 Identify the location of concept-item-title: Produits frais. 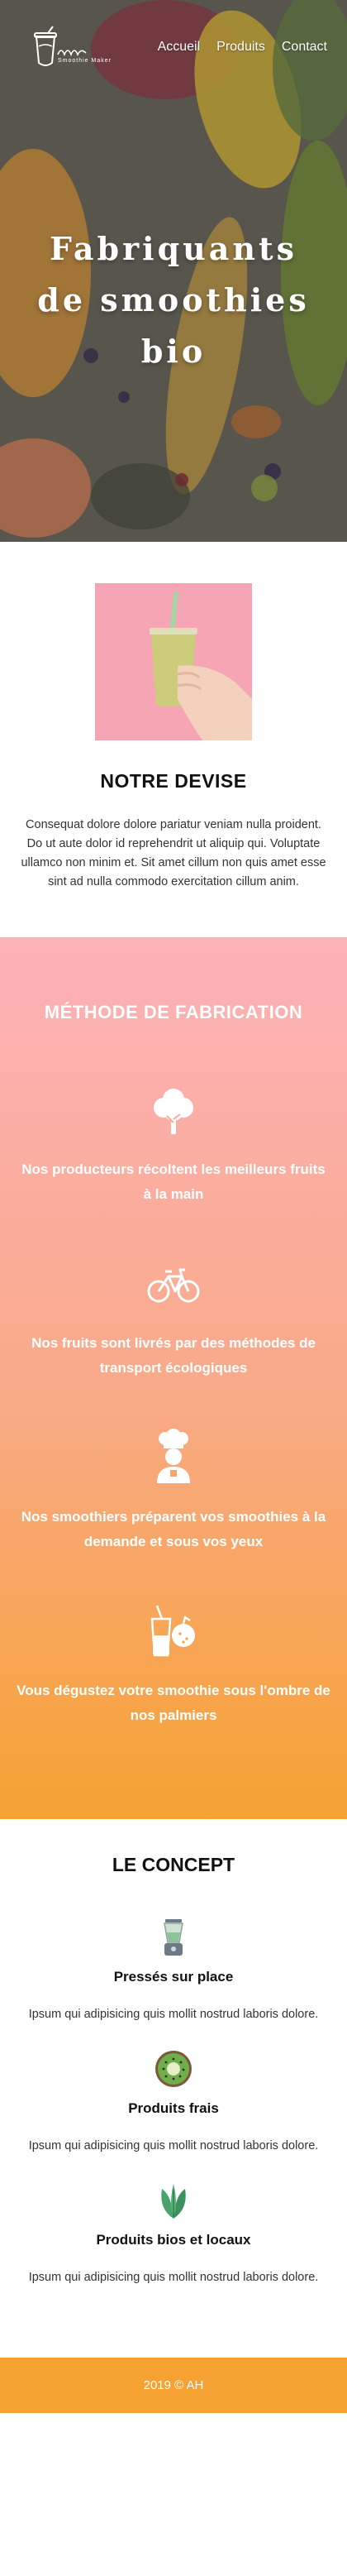
(173, 2108).